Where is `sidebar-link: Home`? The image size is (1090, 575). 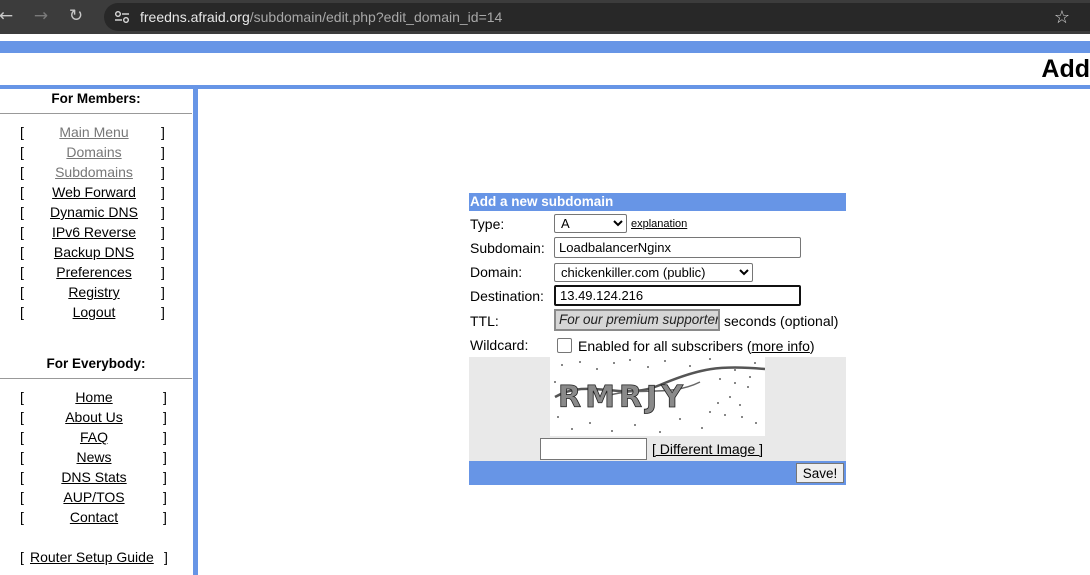 sidebar-link: Home is located at coordinates (94, 397).